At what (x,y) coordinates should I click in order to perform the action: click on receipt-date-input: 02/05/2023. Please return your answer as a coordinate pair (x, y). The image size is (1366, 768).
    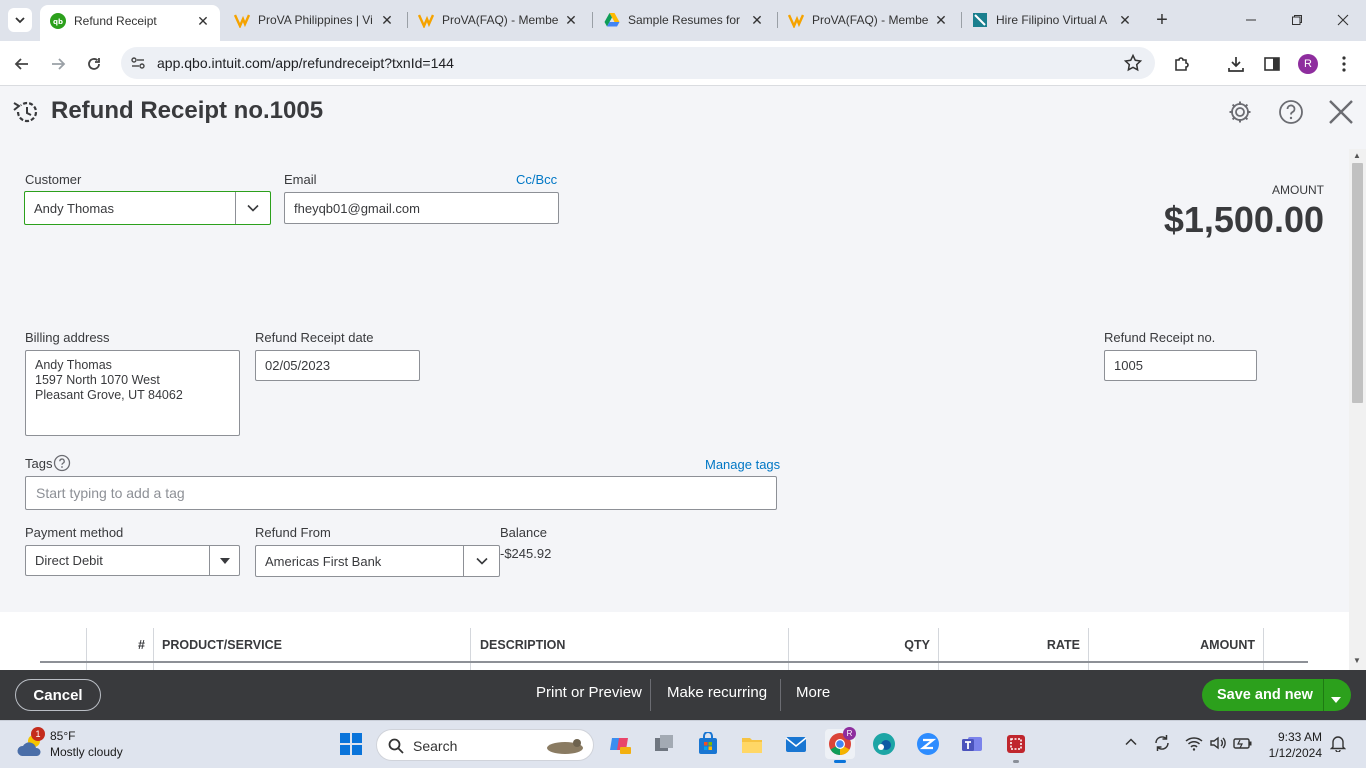
    Looking at the image, I should click on (337, 365).